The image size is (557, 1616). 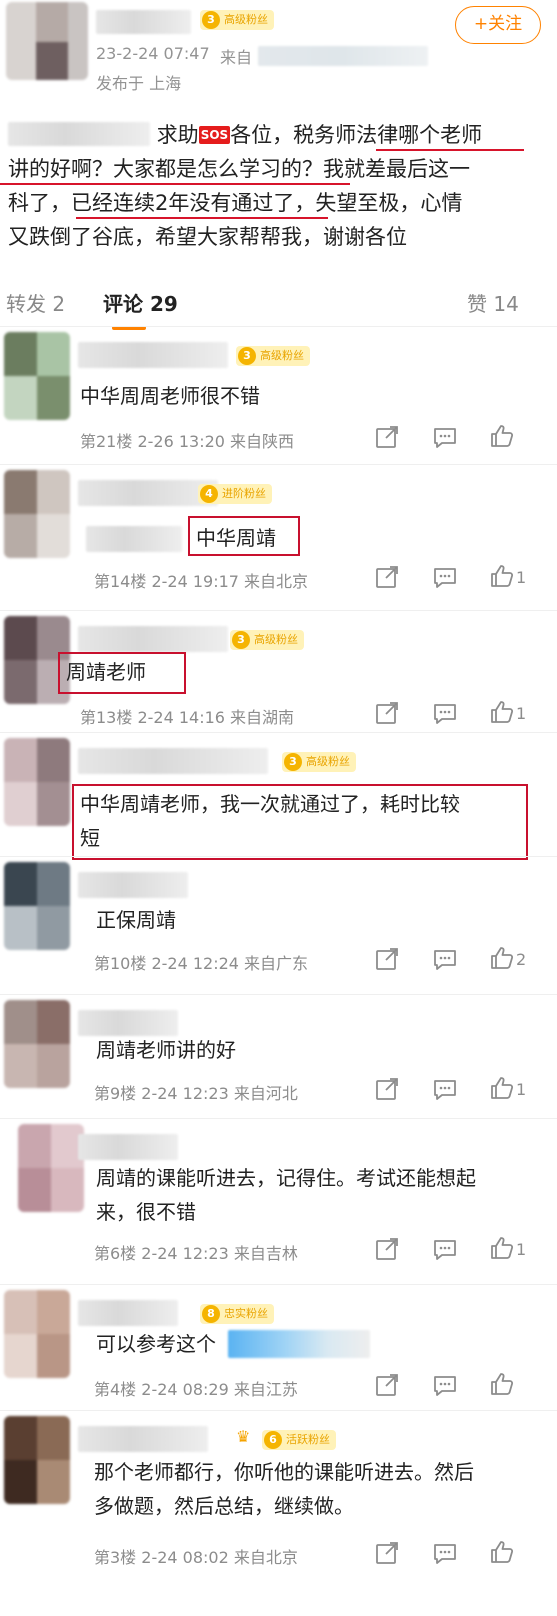 I want to click on post-time: 23-2-24 07:47, so click(x=153, y=53).